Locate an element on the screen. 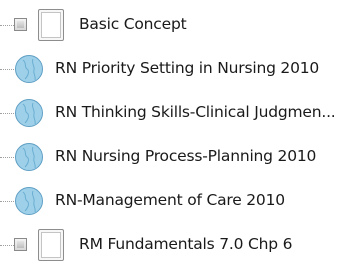  tree-item-label: Basic Concept is located at coordinates (133, 24).